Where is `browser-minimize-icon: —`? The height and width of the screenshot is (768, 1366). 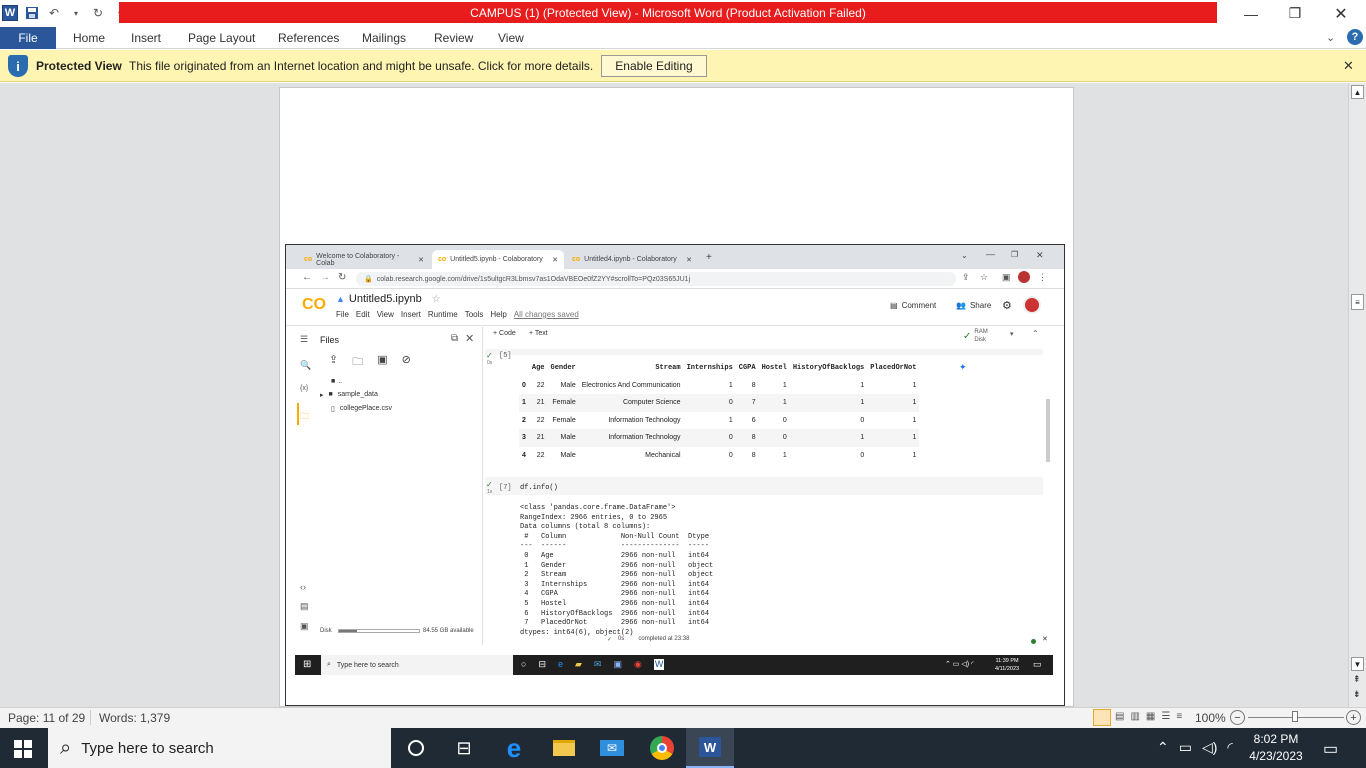
browser-minimize-icon: — is located at coordinates (990, 254).